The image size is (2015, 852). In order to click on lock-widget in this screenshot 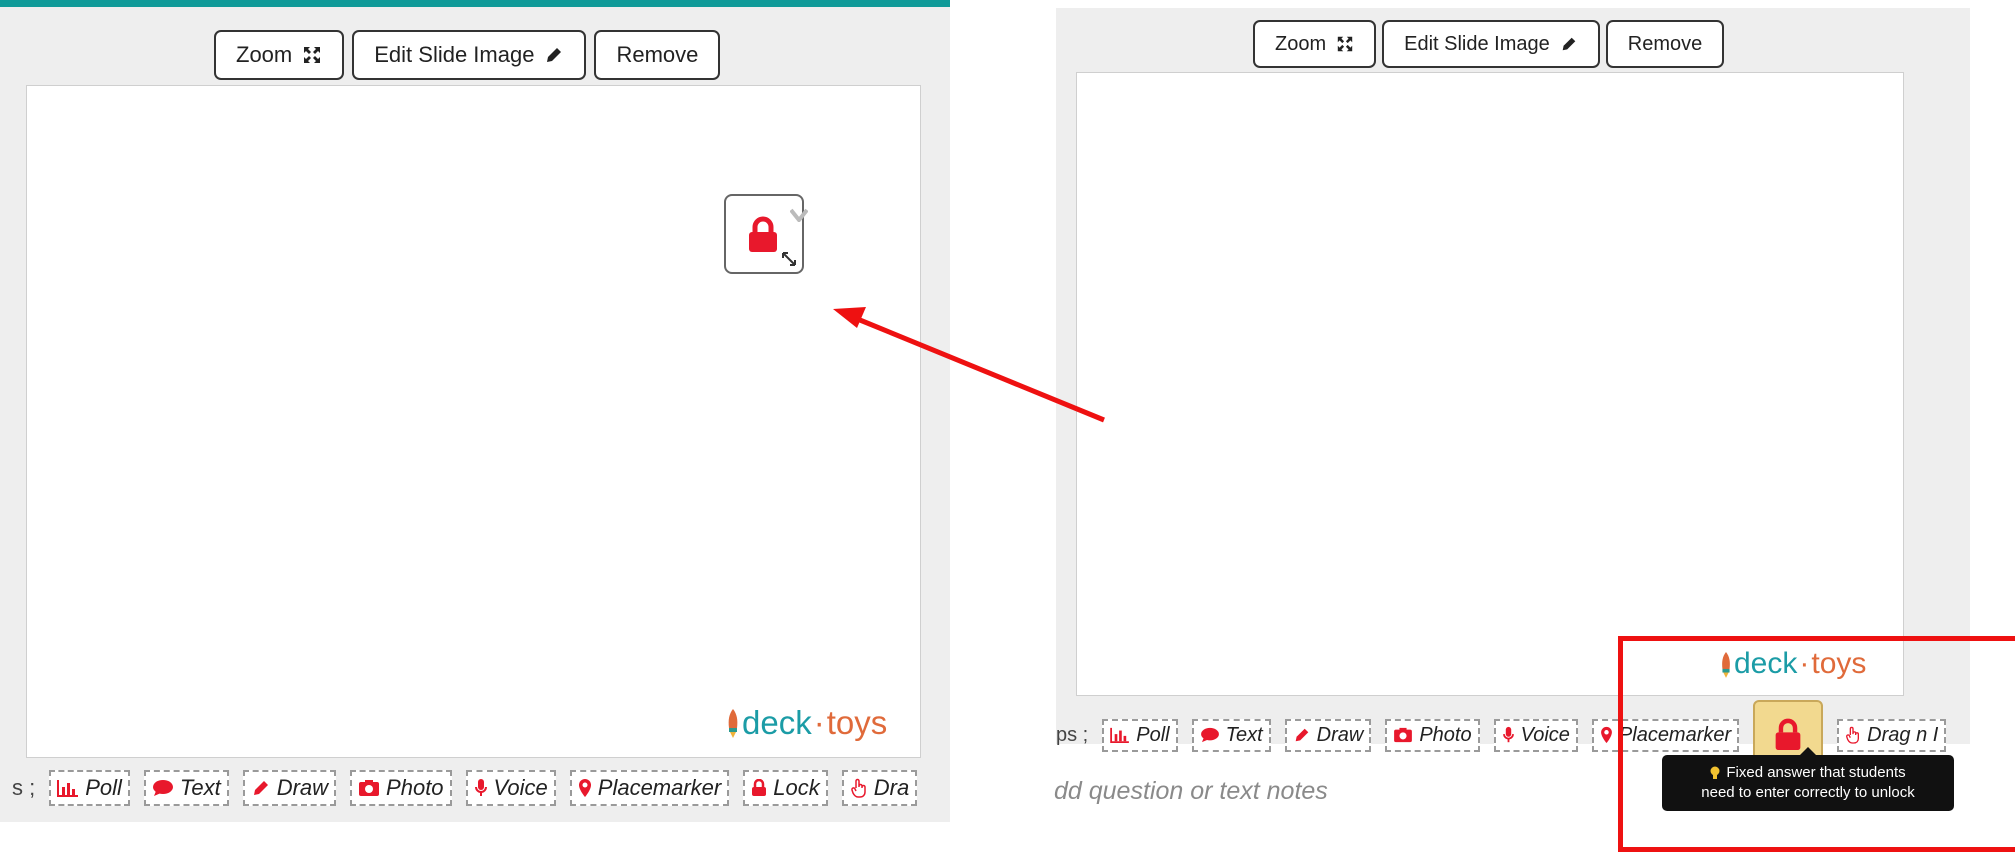, I will do `click(766, 234)`.